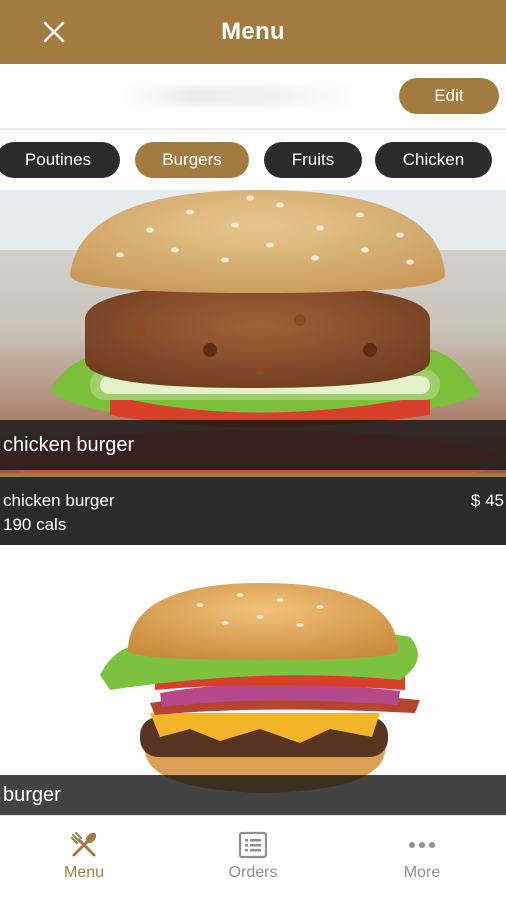  What do you see at coordinates (422, 872) in the screenshot?
I see `tab-label: More` at bounding box center [422, 872].